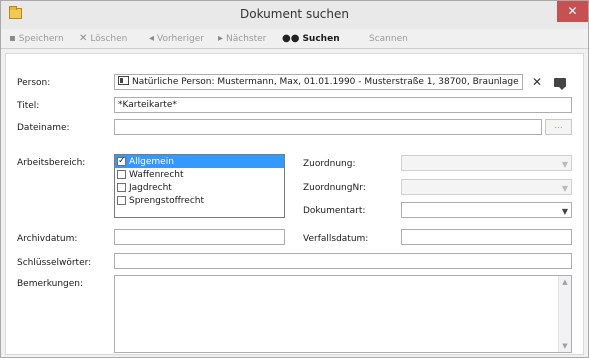 The image size is (589, 358). I want to click on dokumentart-select: ▼, so click(486, 210).